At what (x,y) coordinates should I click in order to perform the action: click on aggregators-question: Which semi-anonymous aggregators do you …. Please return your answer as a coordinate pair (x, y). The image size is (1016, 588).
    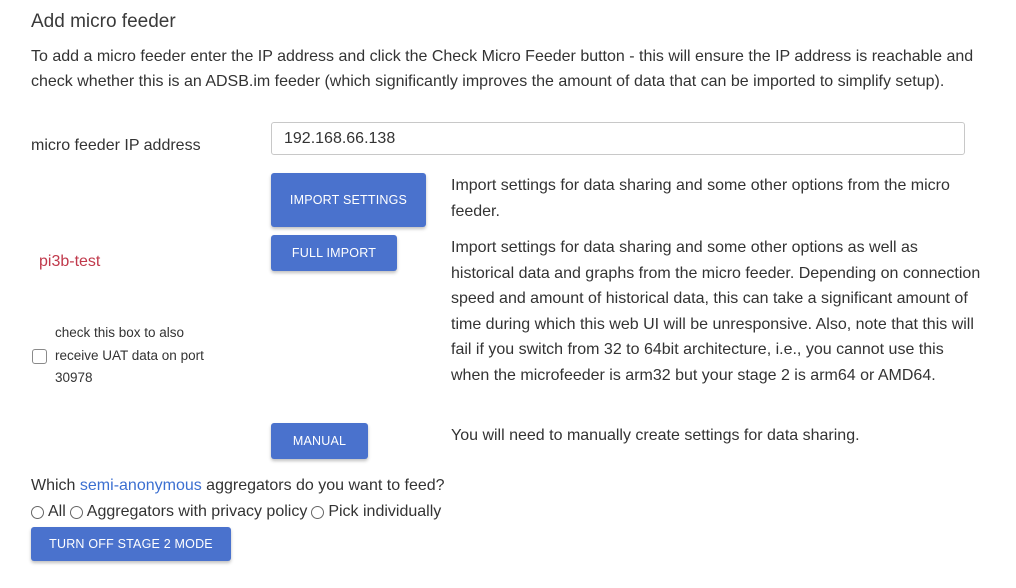
    Looking at the image, I should click on (238, 486).